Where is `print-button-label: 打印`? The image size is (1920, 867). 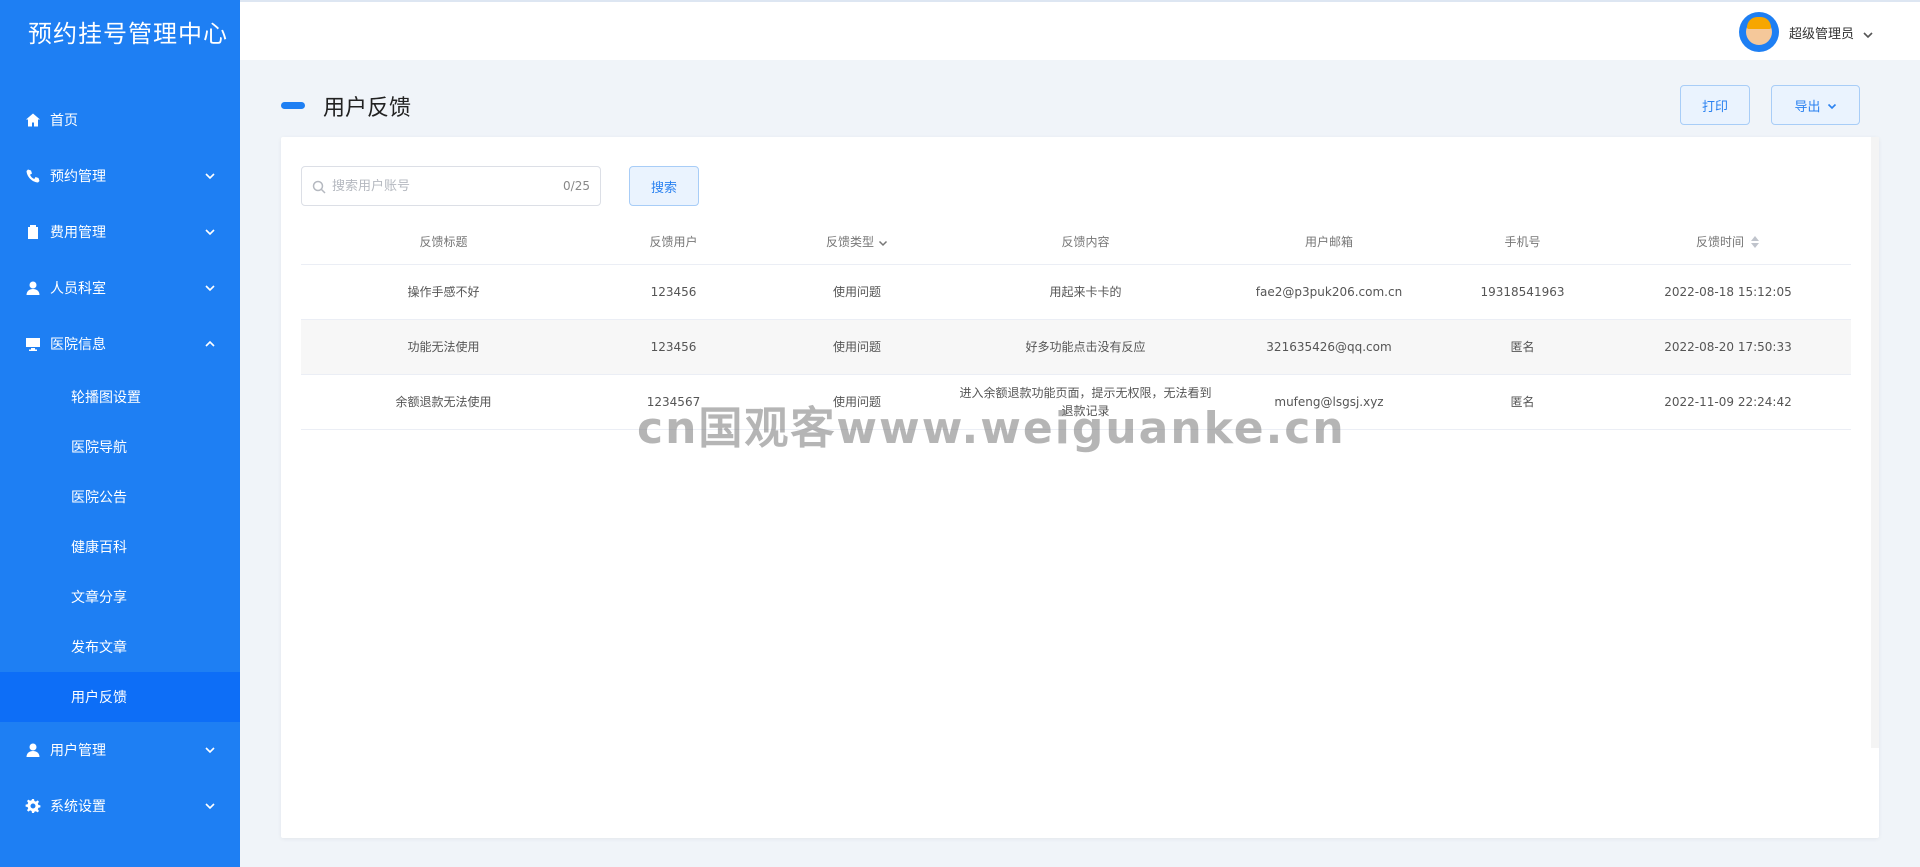
print-button-label: 打印 is located at coordinates (1714, 107).